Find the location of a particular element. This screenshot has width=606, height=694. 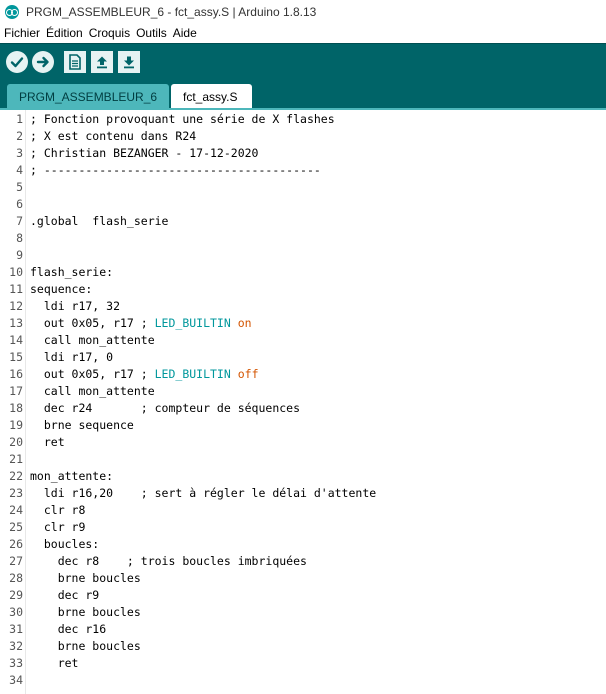

code-line: 10 flash_serie: is located at coordinates (303, 272).